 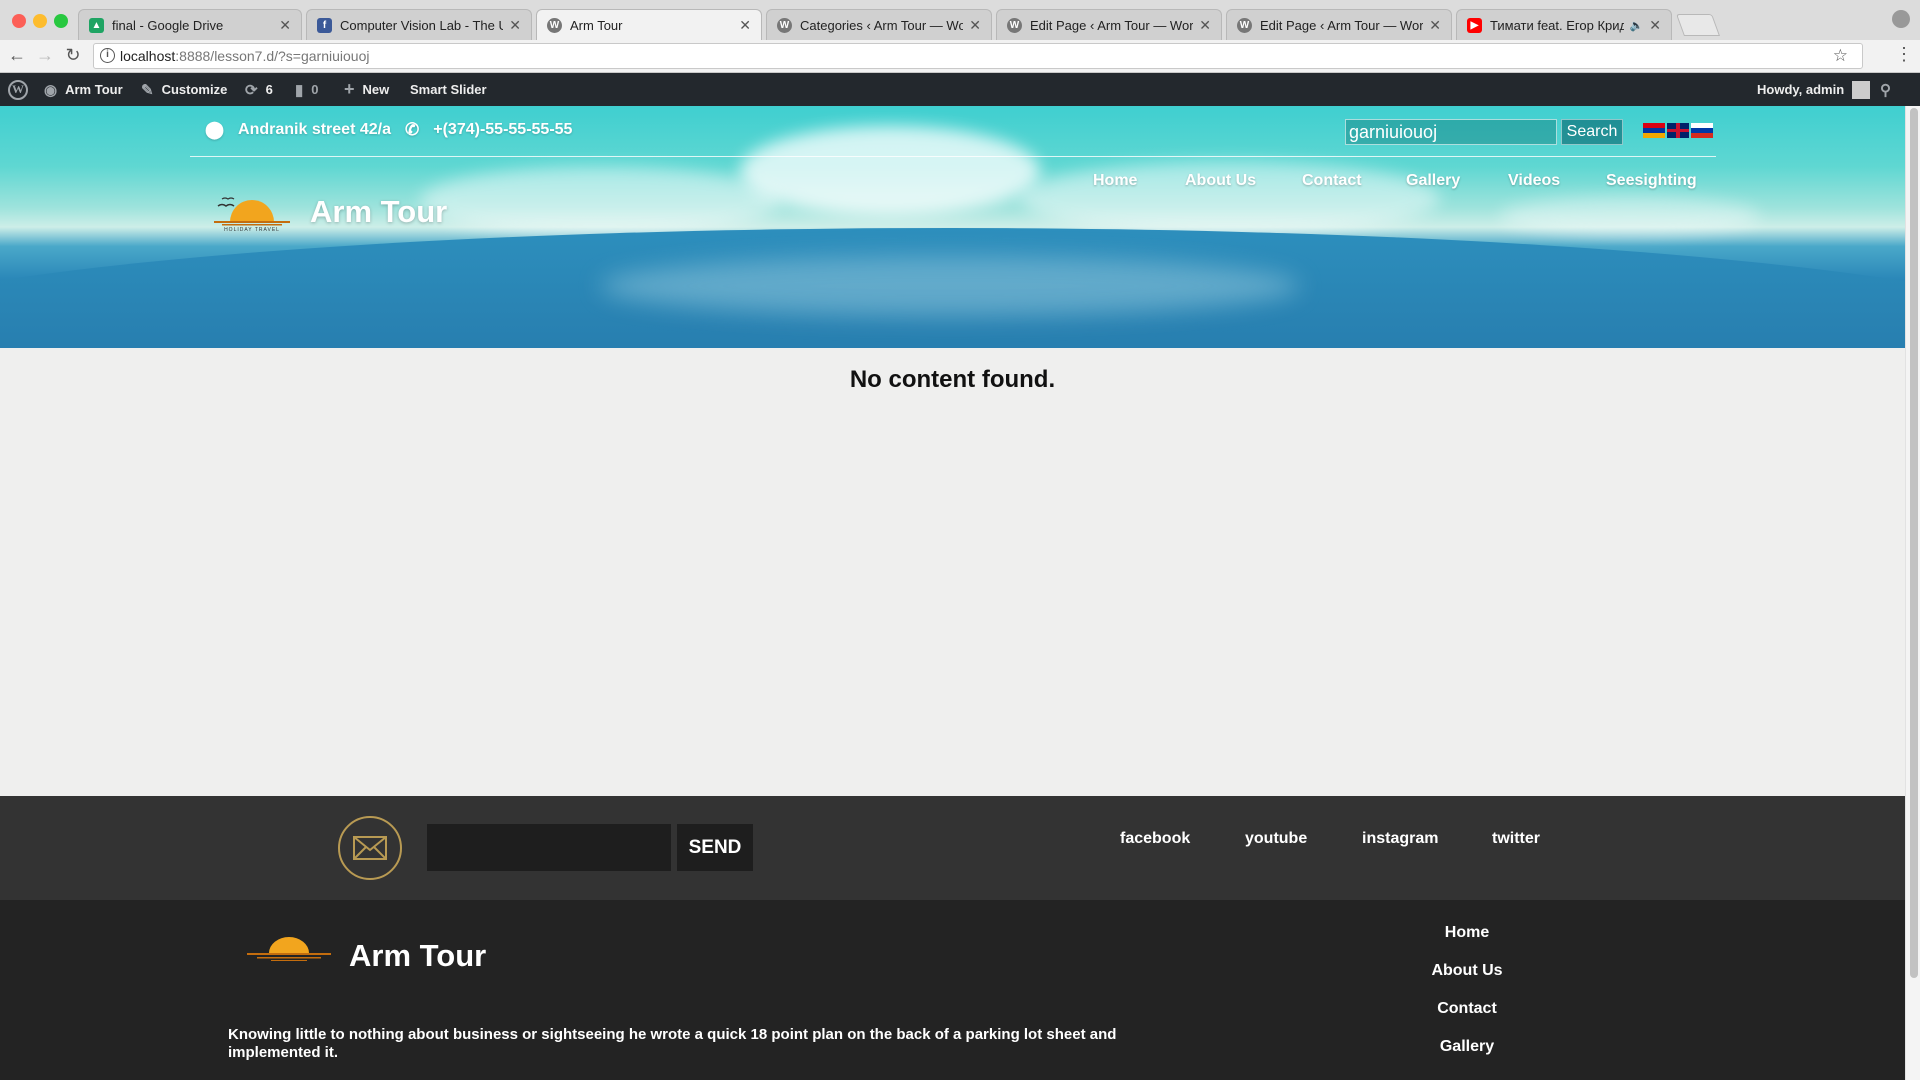 What do you see at coordinates (96, 25) in the screenshot?
I see `google-drive-icon: ▲` at bounding box center [96, 25].